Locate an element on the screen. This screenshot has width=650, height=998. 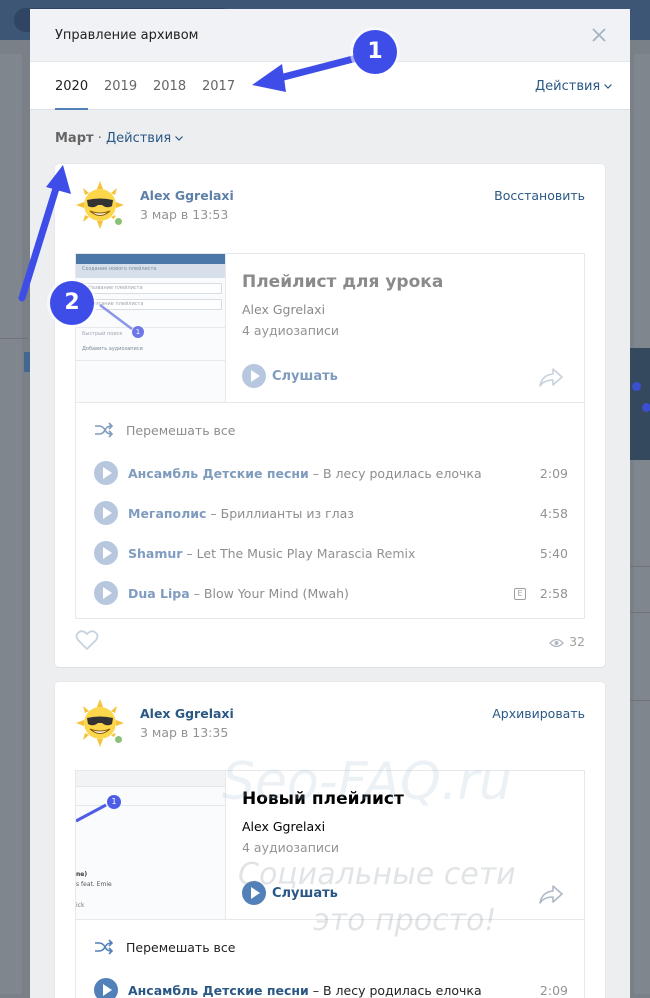
track-title: Blow Your Mind (Mwah) is located at coordinates (276, 593).